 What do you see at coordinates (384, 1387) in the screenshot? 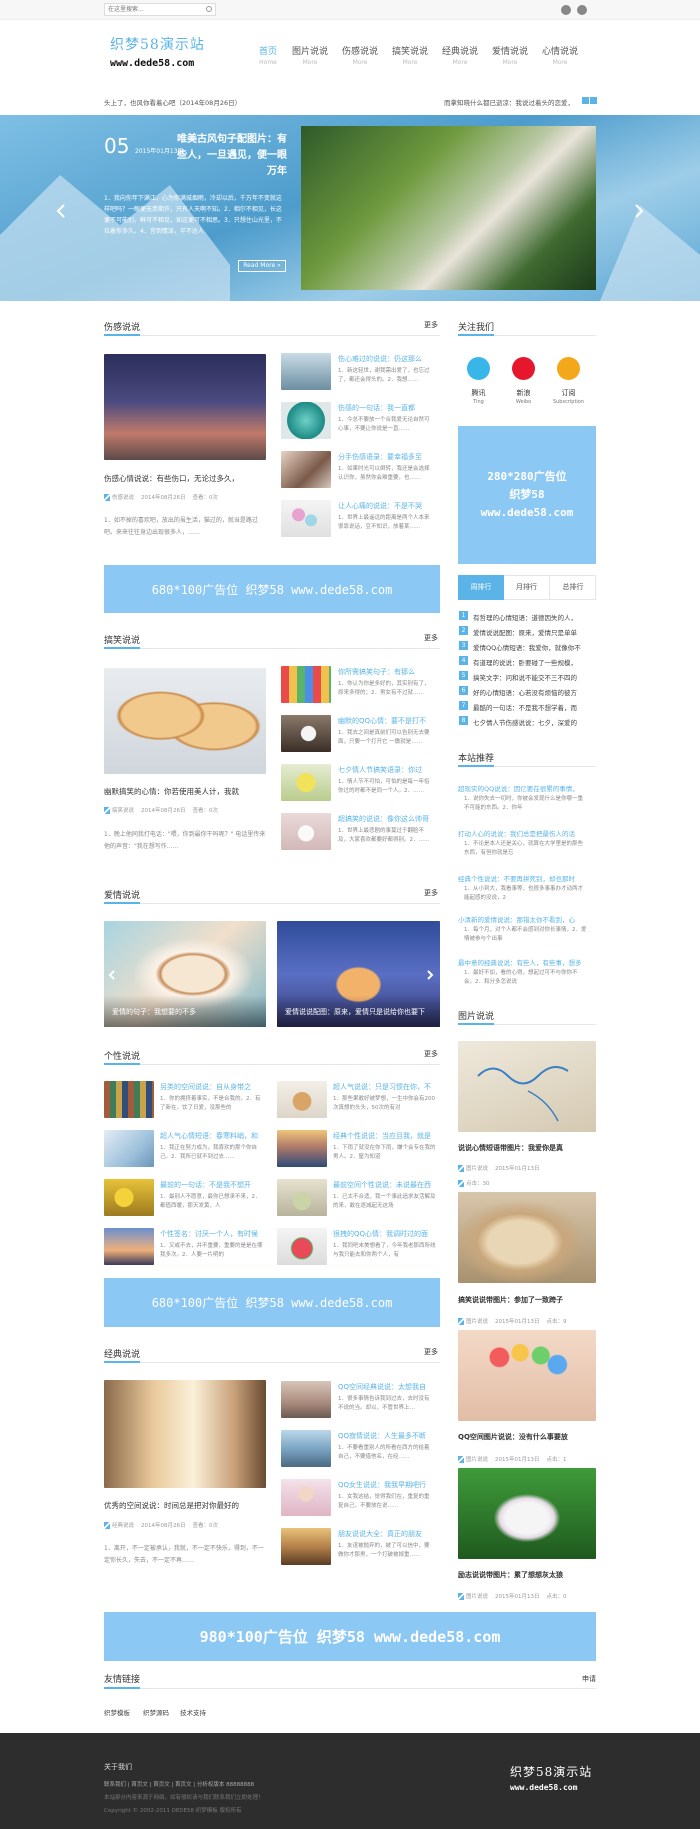
I see `classic-item-title: QQ空间经典说说：太想我自` at bounding box center [384, 1387].